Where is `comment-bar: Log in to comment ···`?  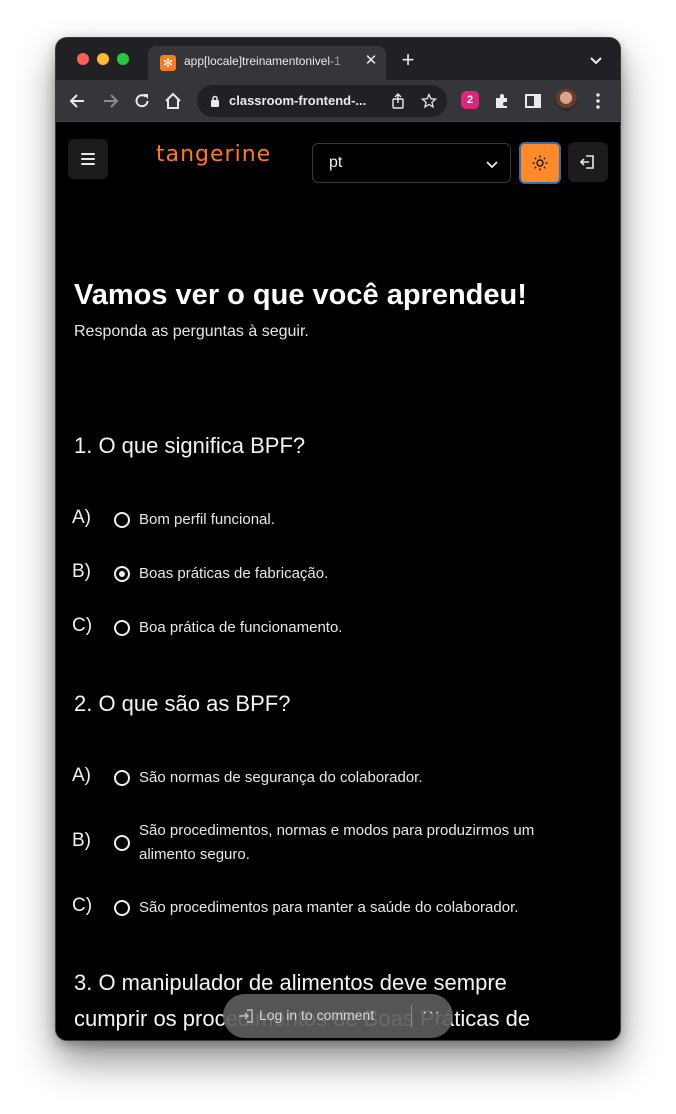 comment-bar: Log in to comment ··· is located at coordinates (338, 1016).